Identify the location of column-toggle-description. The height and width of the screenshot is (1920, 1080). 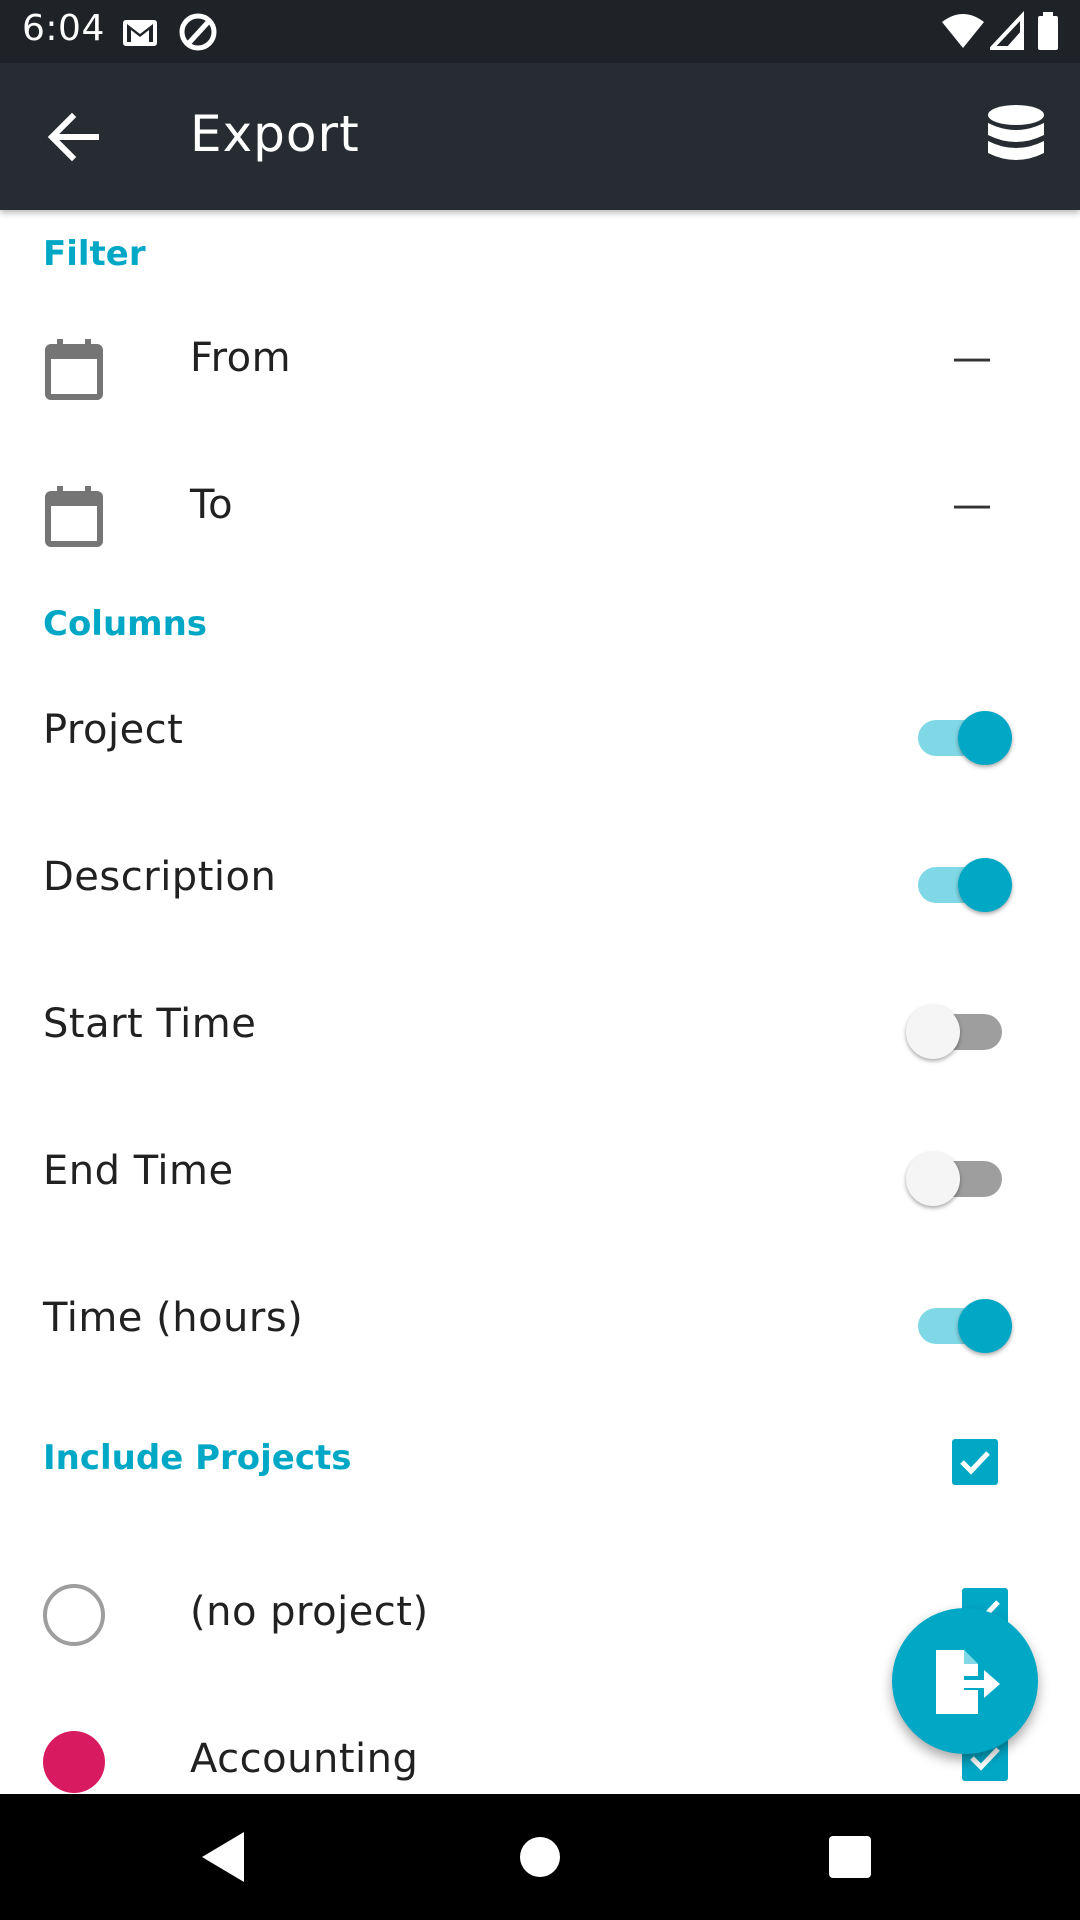
(959, 881).